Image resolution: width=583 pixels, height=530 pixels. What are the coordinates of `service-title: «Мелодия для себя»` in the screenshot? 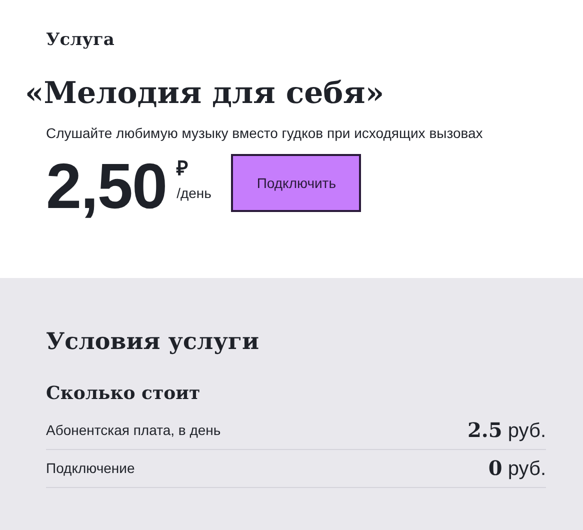 It's located at (204, 94).